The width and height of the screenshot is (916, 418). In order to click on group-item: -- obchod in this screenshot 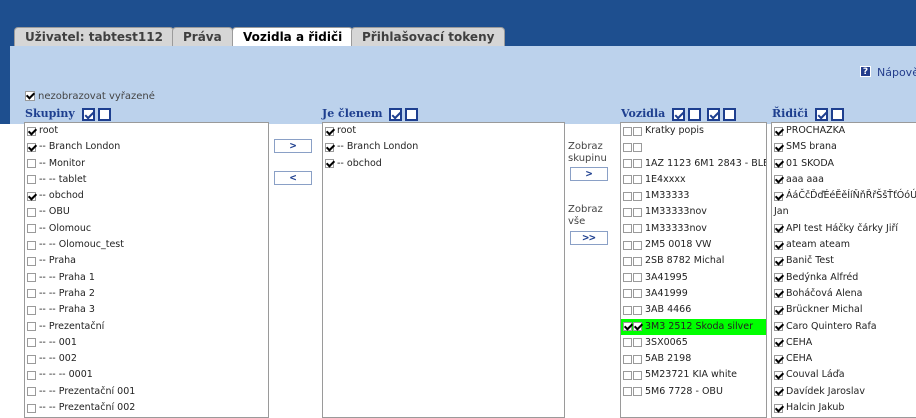, I will do `click(146, 196)`.